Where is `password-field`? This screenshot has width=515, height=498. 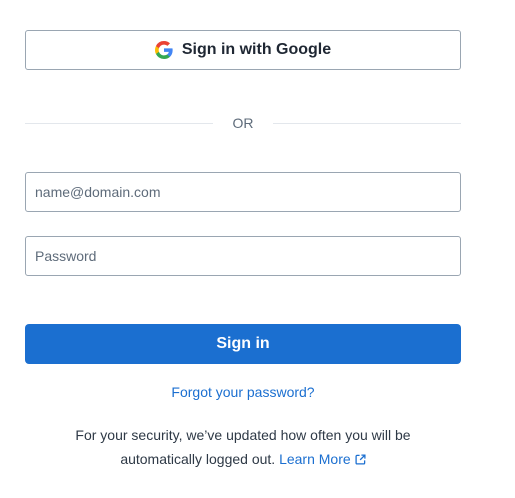 password-field is located at coordinates (243, 256).